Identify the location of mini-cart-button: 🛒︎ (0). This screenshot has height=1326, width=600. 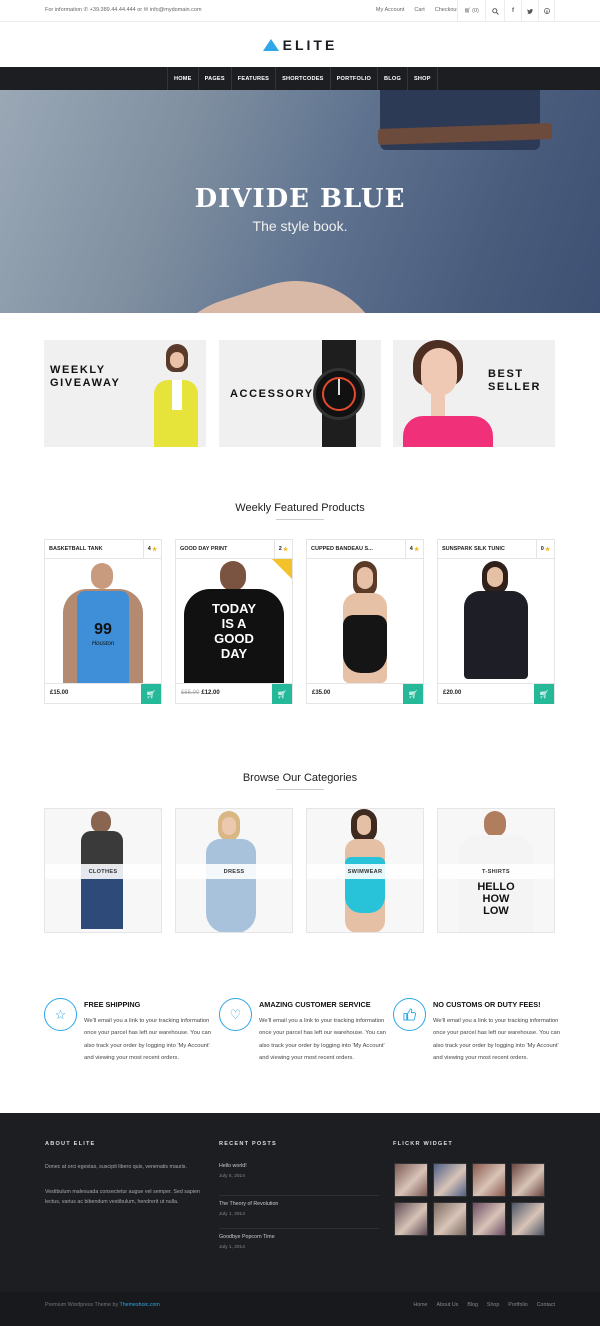
(471, 11).